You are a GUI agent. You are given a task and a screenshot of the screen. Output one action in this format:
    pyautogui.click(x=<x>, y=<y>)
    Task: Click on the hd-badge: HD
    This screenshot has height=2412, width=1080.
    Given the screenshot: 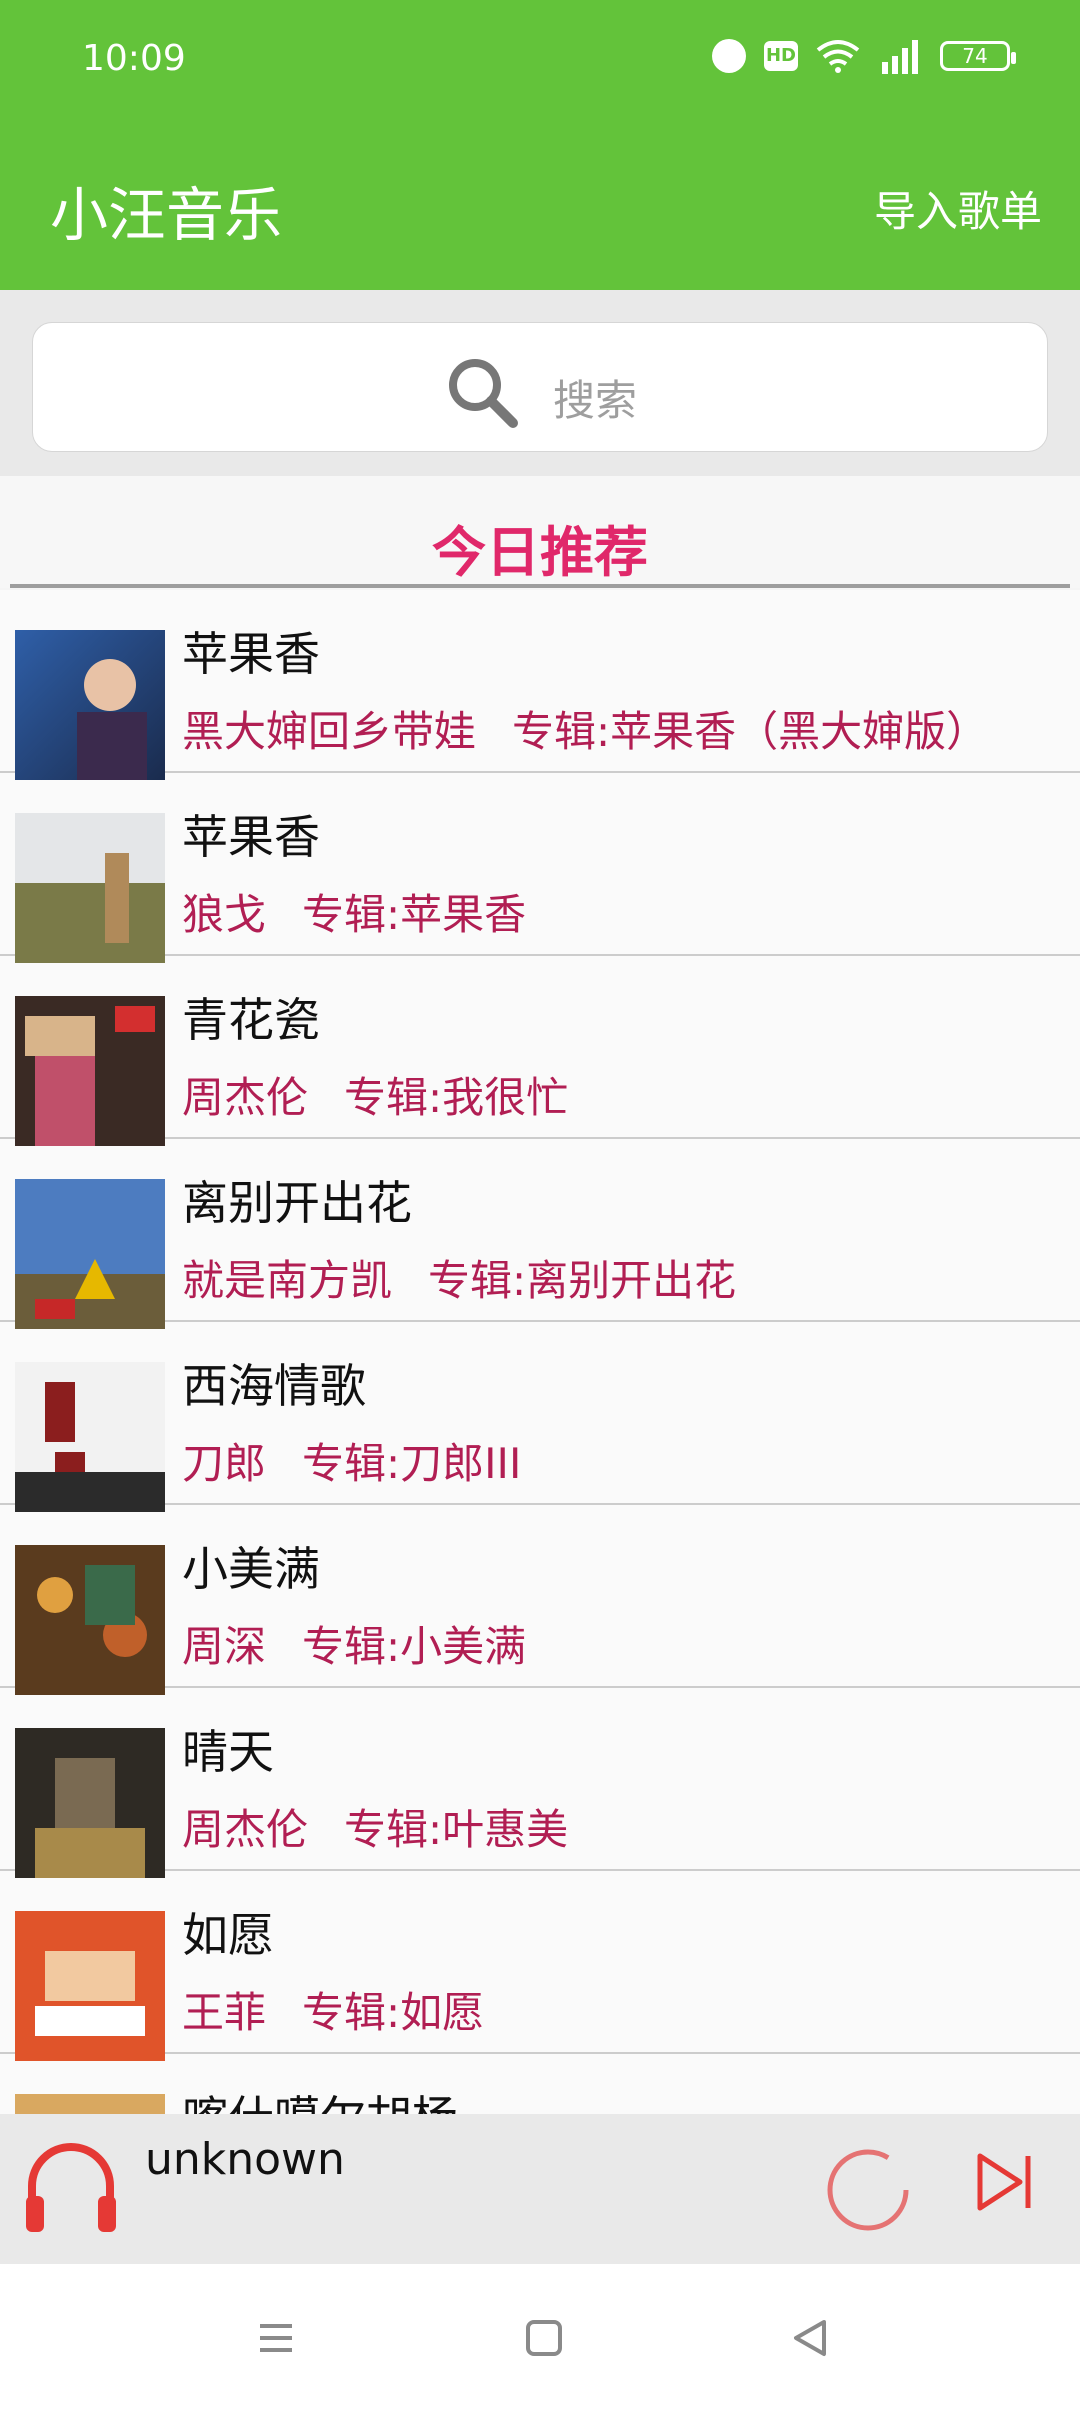 What is the action you would take?
    pyautogui.click(x=781, y=56)
    